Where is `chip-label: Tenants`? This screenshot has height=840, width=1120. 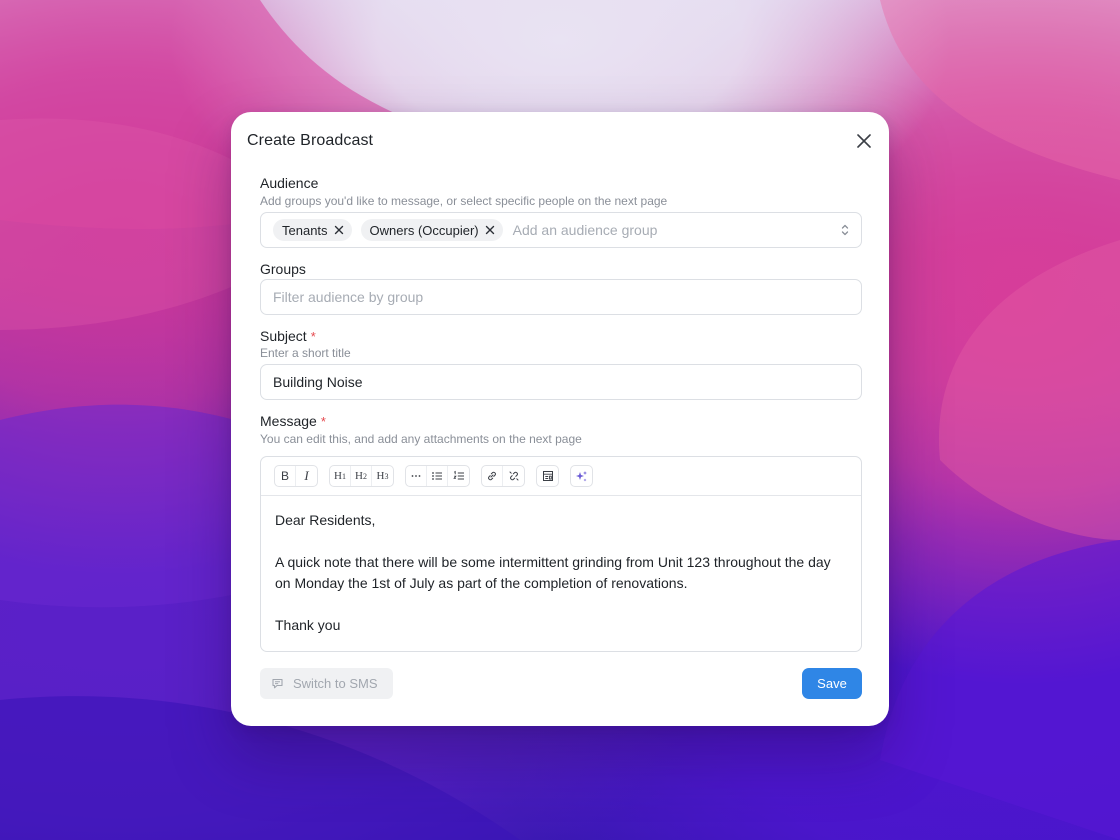
chip-label: Tenants is located at coordinates (305, 230).